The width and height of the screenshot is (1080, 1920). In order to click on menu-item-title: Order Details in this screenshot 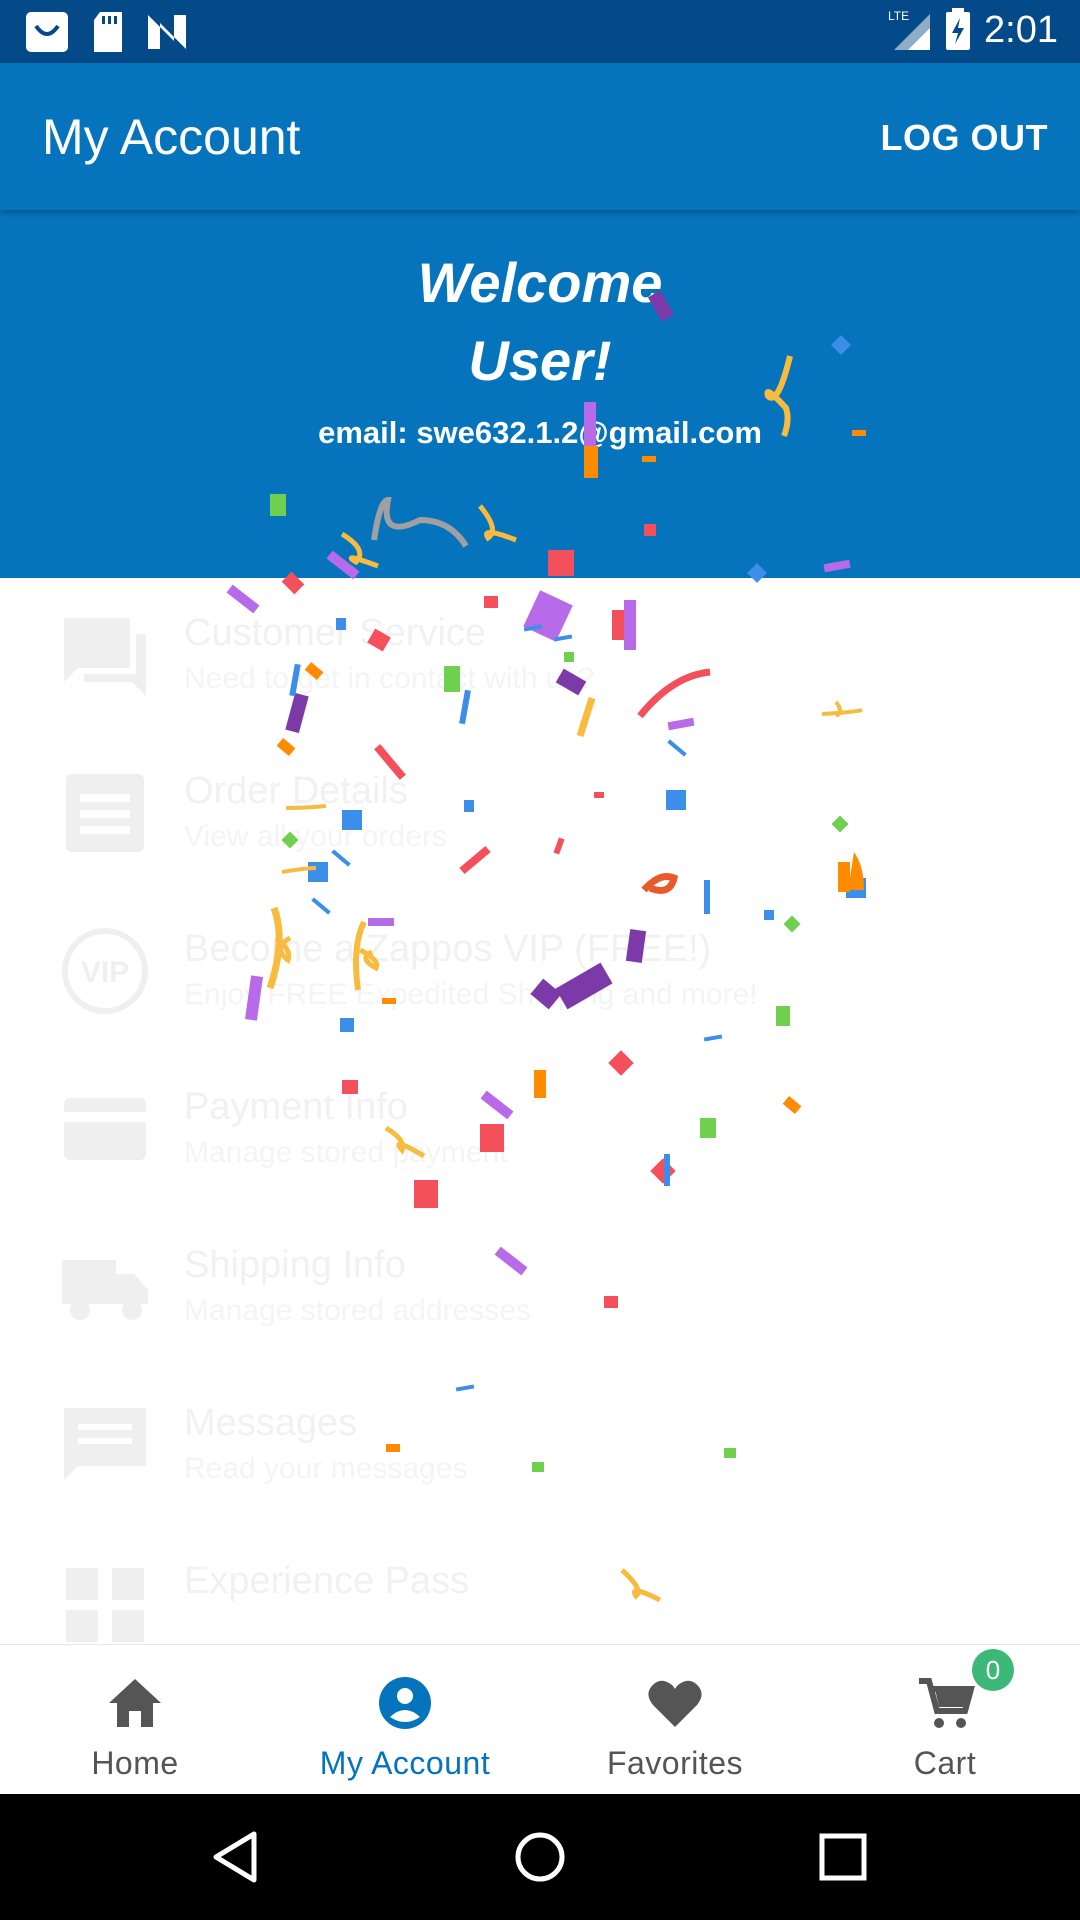, I will do `click(296, 791)`.